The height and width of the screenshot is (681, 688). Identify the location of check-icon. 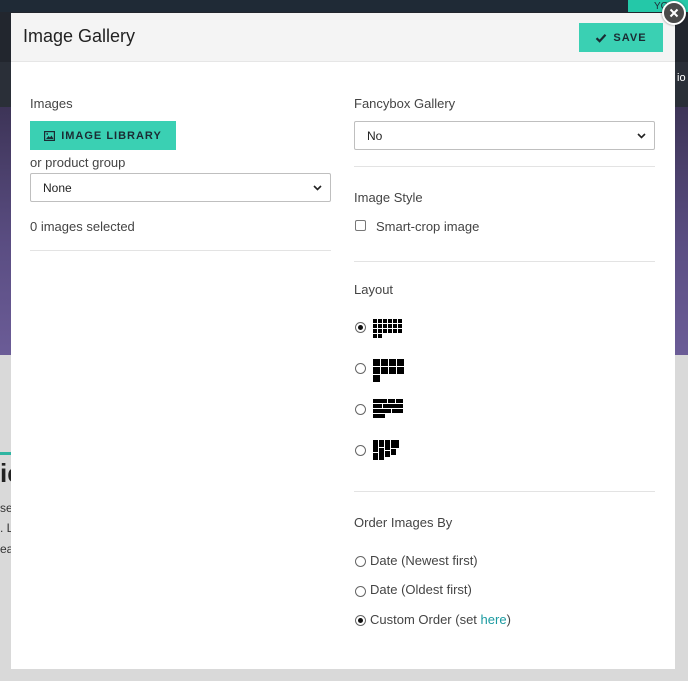
(601, 38).